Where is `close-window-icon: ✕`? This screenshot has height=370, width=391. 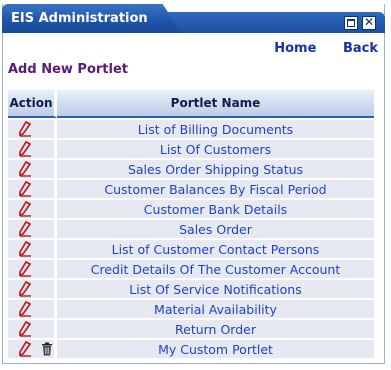 close-window-icon: ✕ is located at coordinates (369, 23).